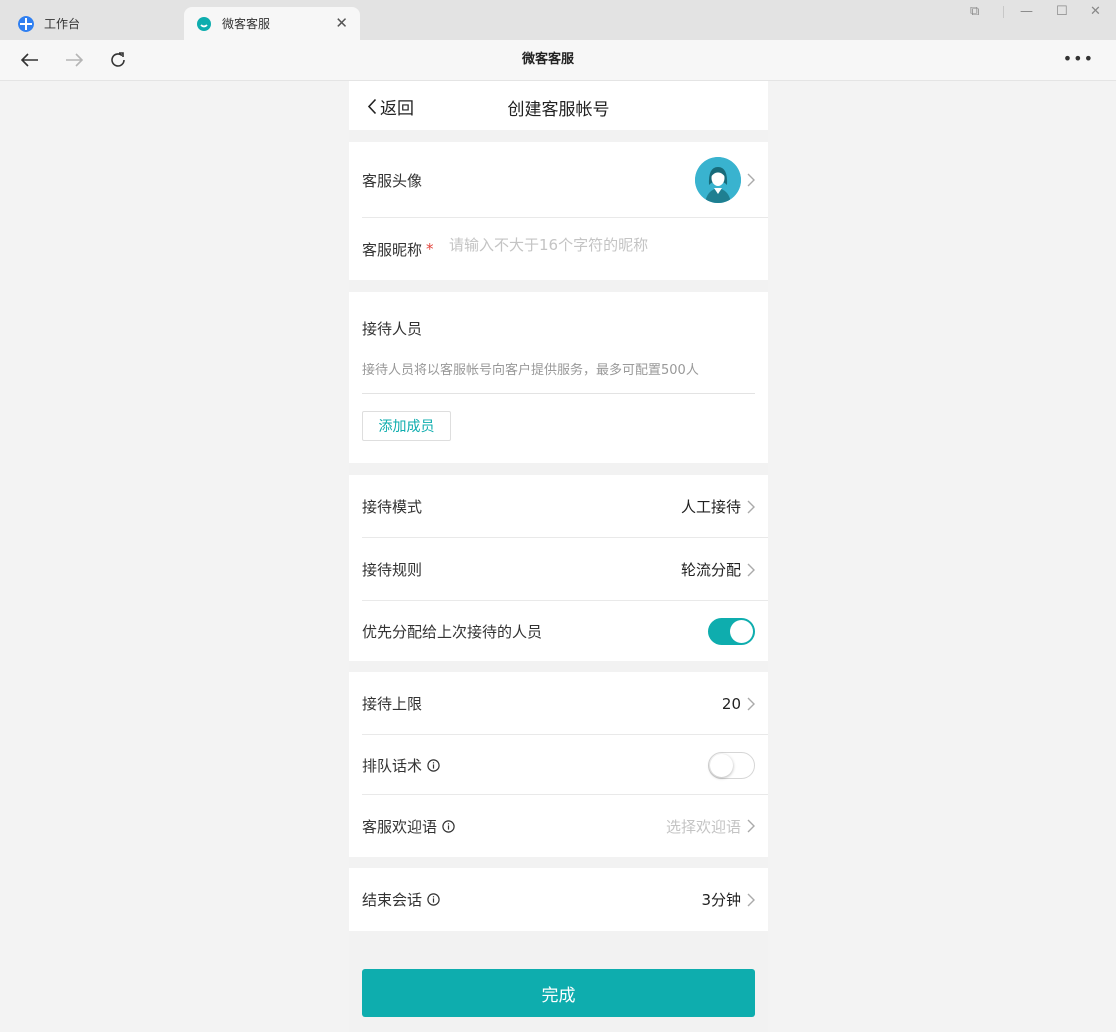 The image size is (1116, 1032). I want to click on avatar-row: 客服头像, so click(558, 180).